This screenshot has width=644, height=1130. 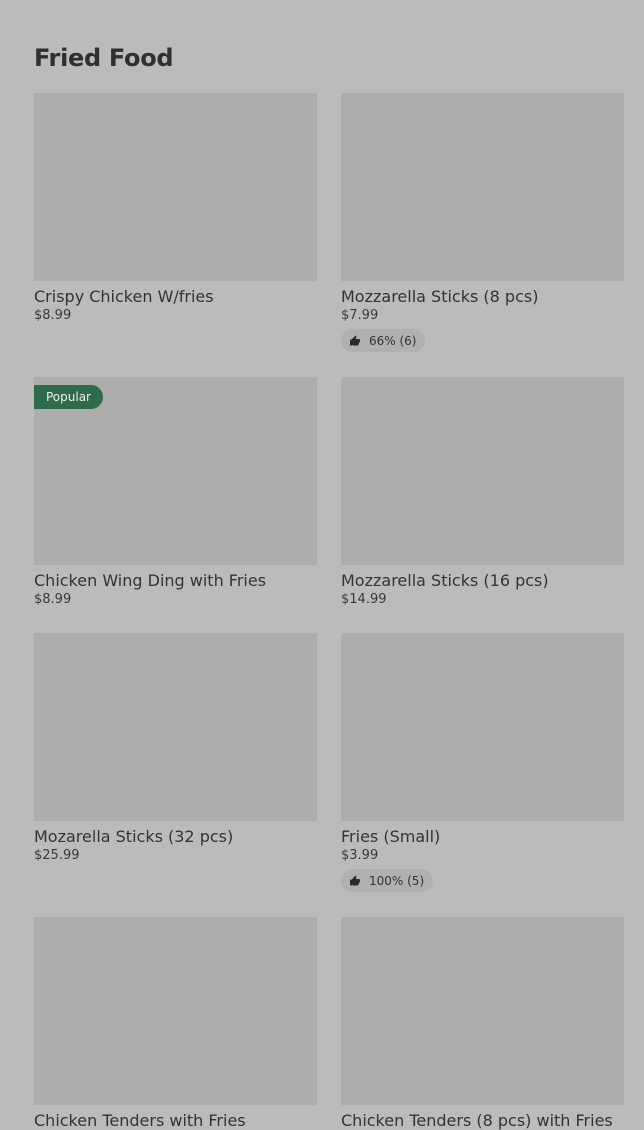 I want to click on menu-item-card: Chicken Tenders with Fries, so click(x=175, y=1023).